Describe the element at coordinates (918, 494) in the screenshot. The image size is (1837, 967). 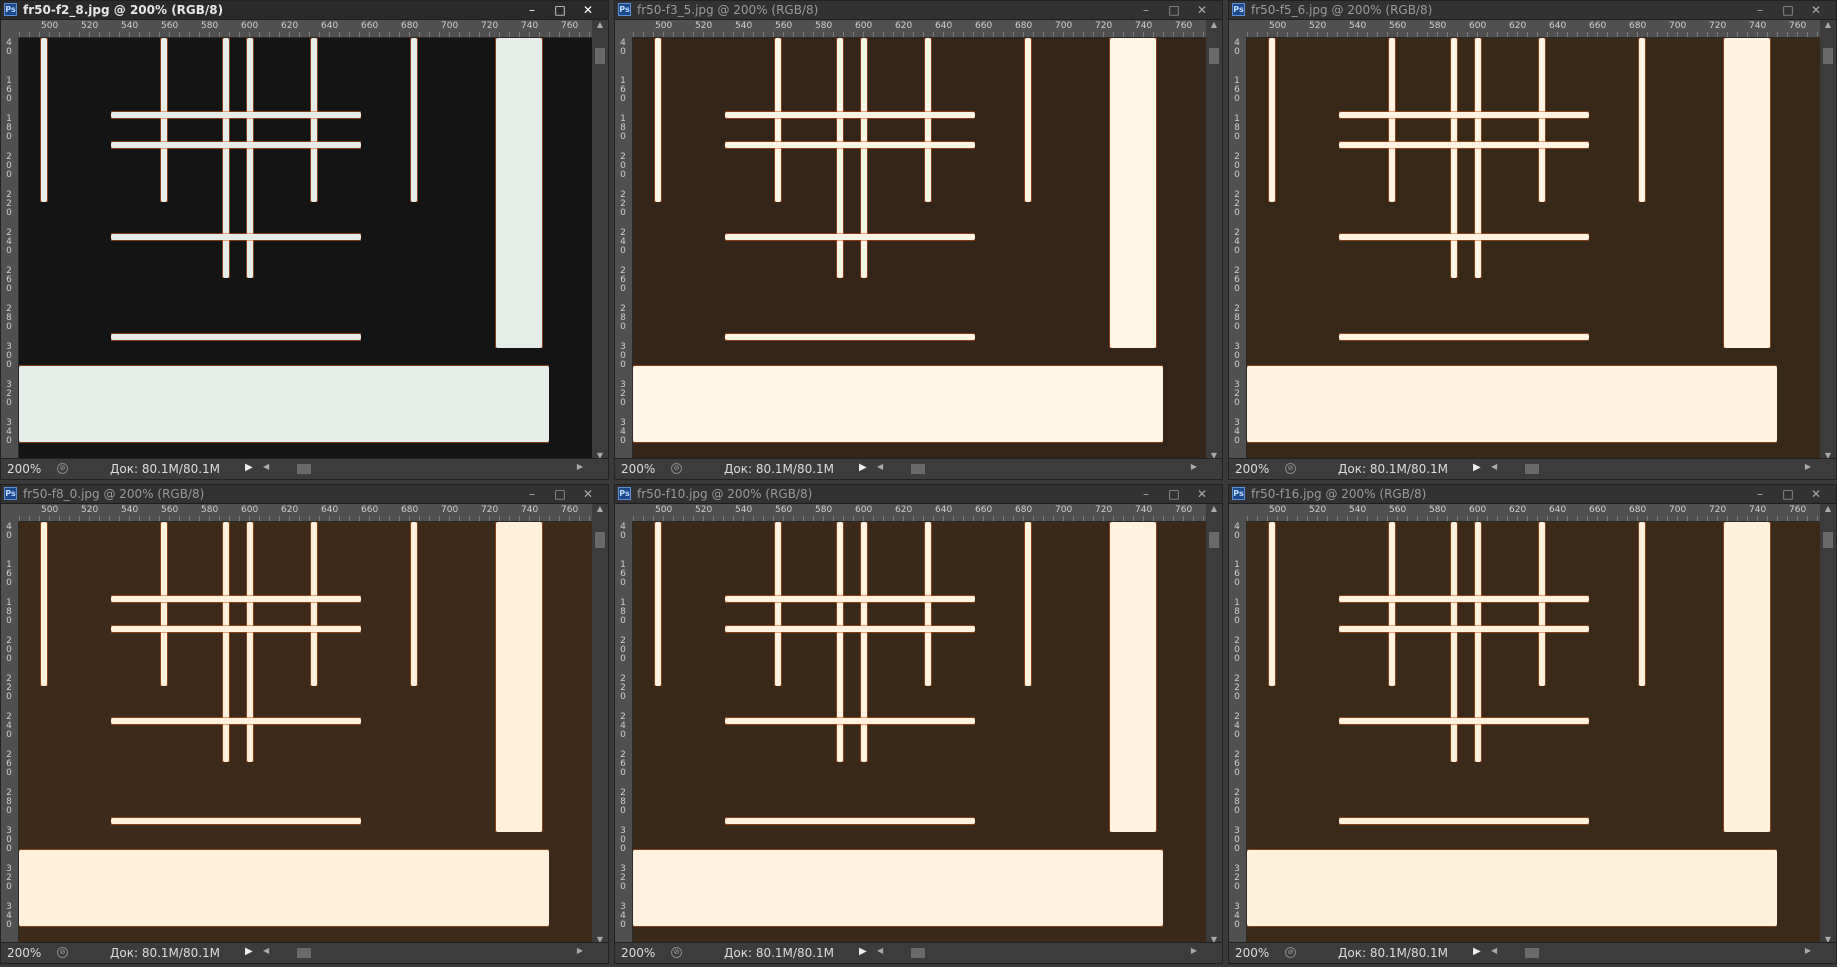
I see `window-titlebar: Ps fr50-f10.jpg @ 200% (RGB/8) – □ ✕` at that location.